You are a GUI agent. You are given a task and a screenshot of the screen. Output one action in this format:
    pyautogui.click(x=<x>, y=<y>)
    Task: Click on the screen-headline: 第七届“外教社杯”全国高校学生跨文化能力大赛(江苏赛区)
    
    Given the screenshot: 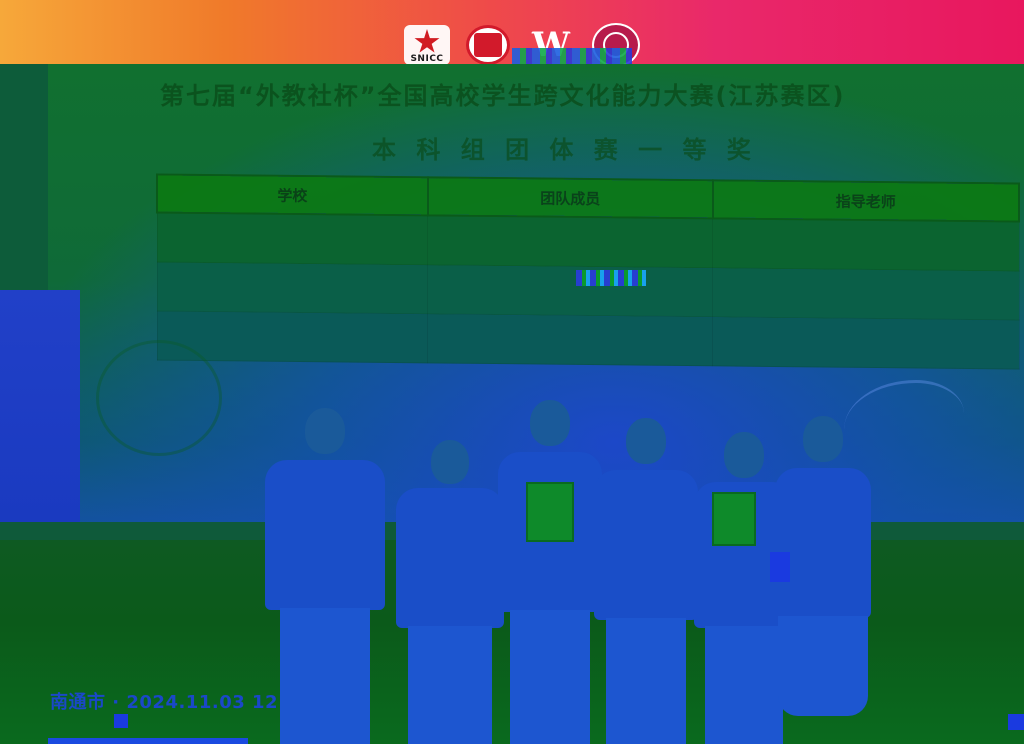 What is the action you would take?
    pyautogui.click(x=503, y=96)
    